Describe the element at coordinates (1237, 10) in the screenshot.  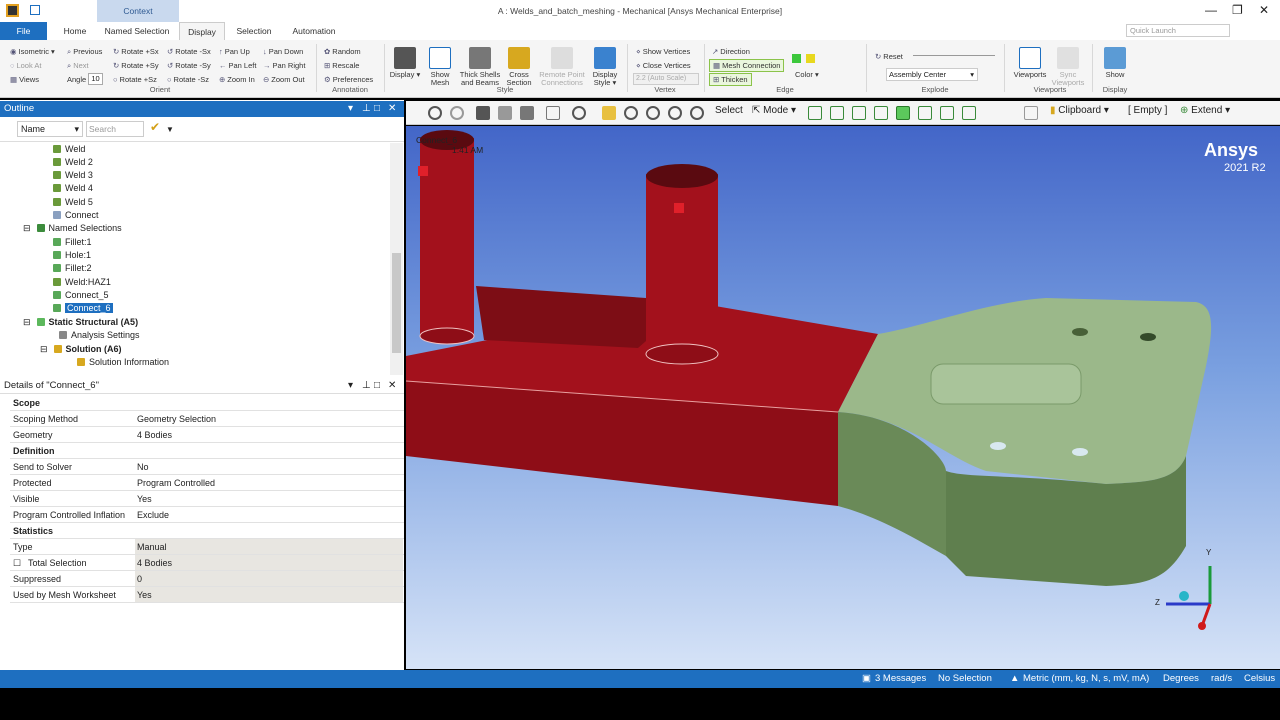
I see `restore-icon: ❐` at that location.